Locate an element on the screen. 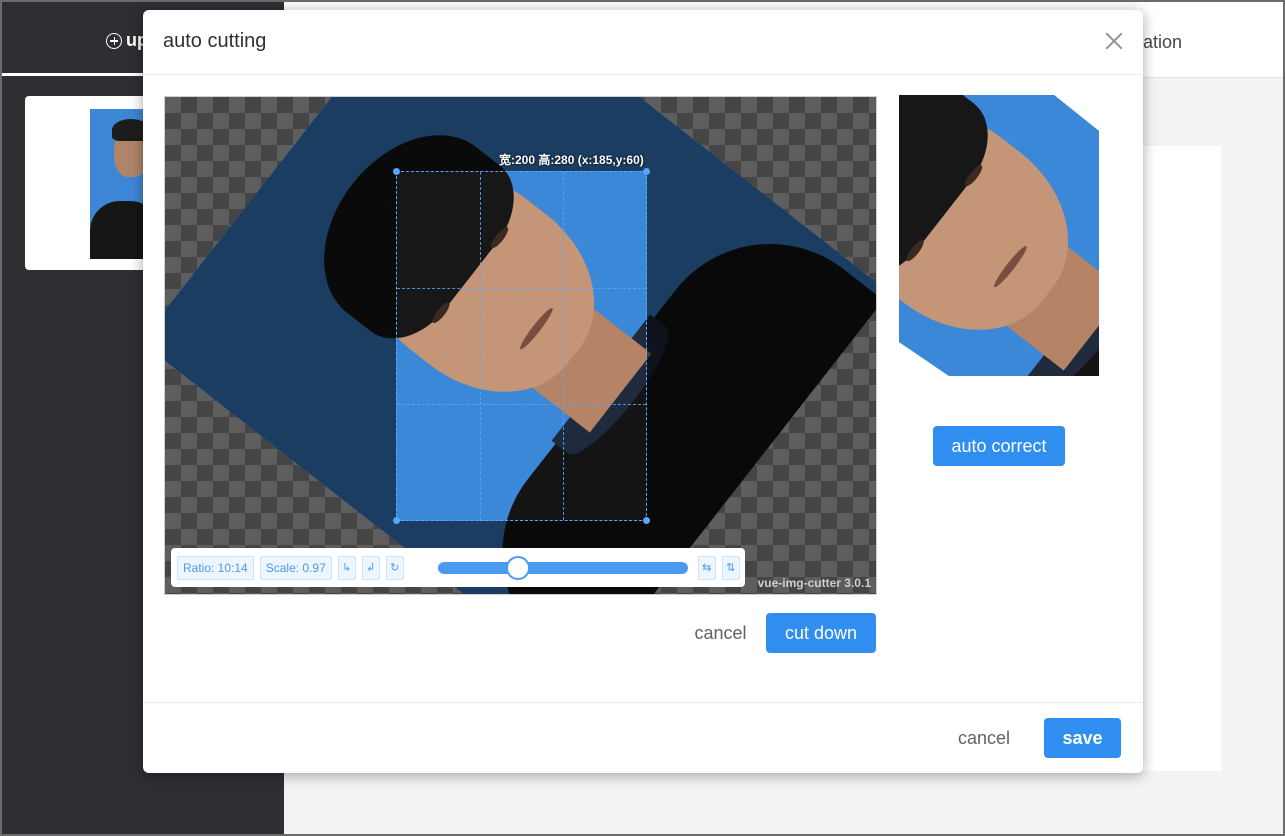  crop-handle-top-right is located at coordinates (646, 171).